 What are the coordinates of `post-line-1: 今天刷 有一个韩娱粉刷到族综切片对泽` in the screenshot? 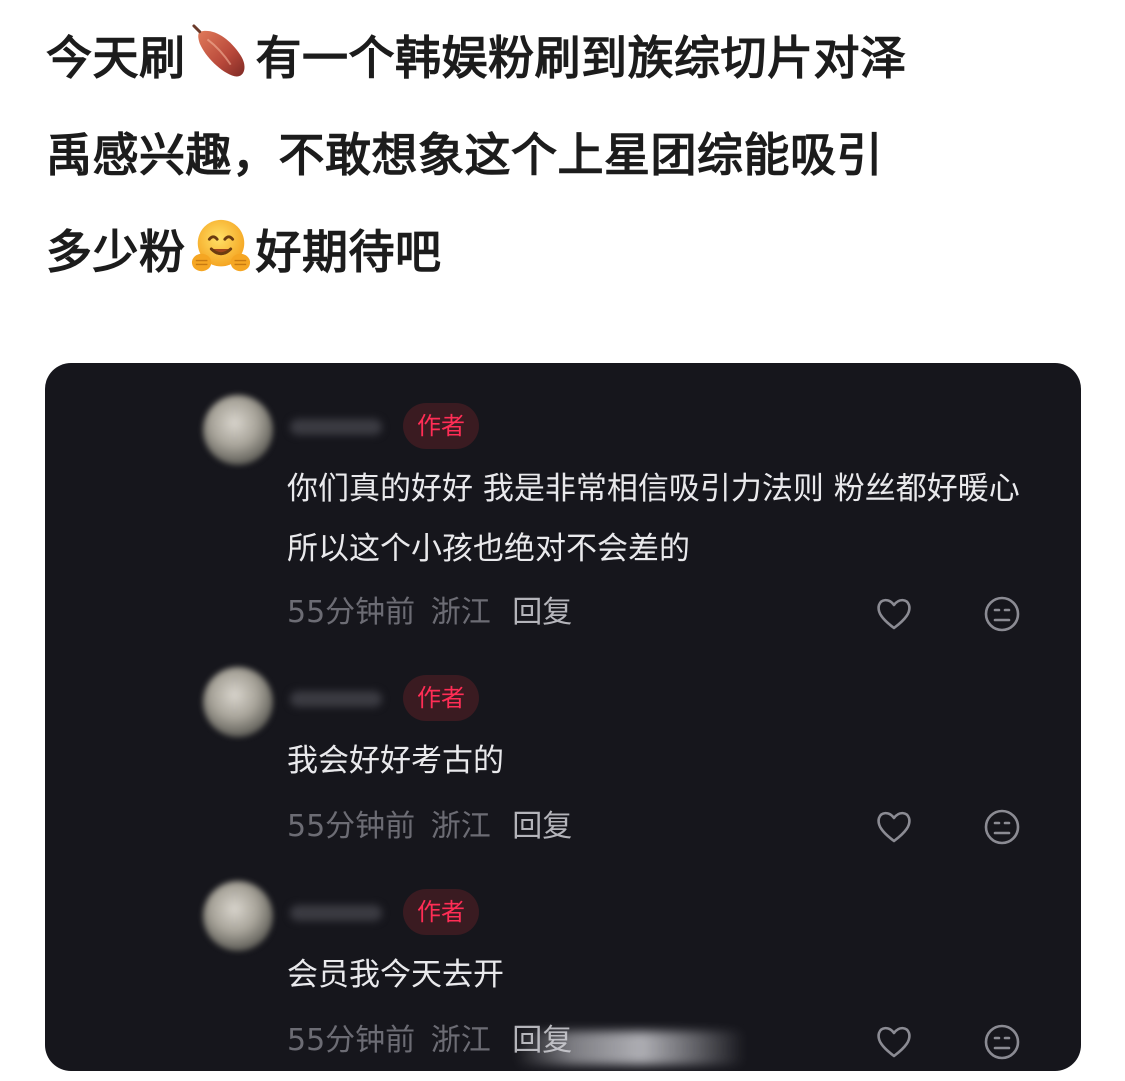 It's located at (566, 58).